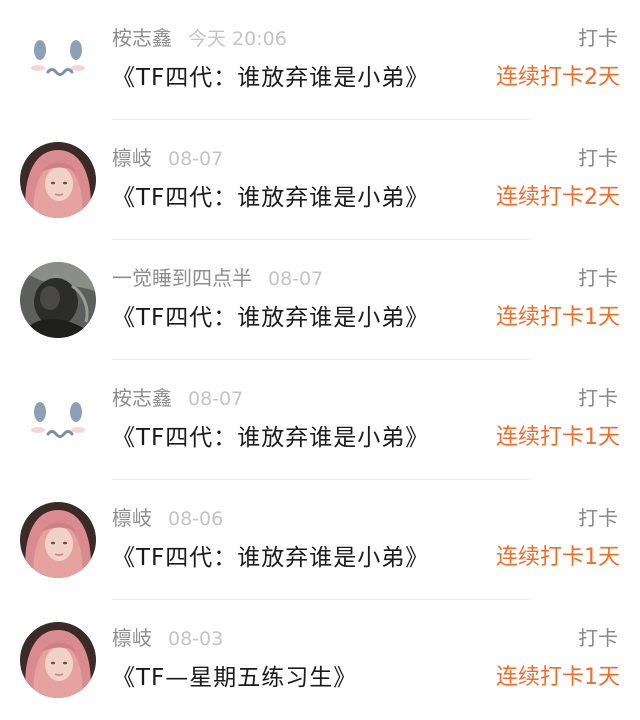  What do you see at coordinates (234, 678) in the screenshot?
I see `book-title: 《TF—星期五练习生》` at bounding box center [234, 678].